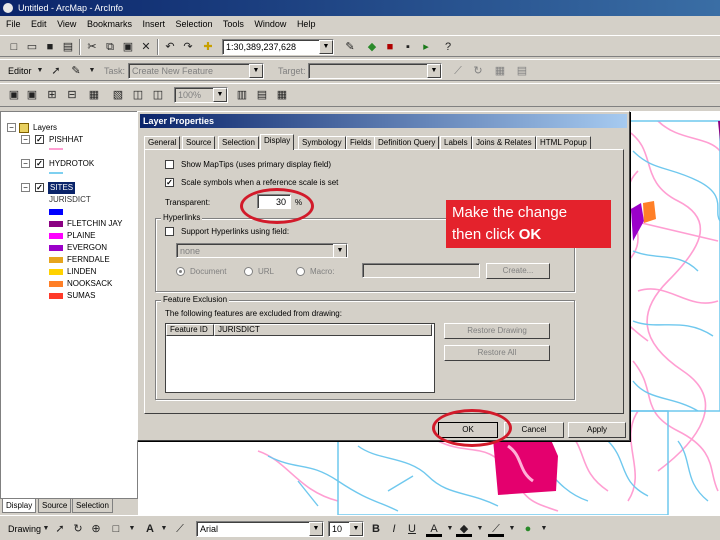 Image resolution: width=720 pixels, height=540 pixels. Describe the element at coordinates (109, 24) in the screenshot. I see `menu-bookmarks: Bookmarks` at that location.